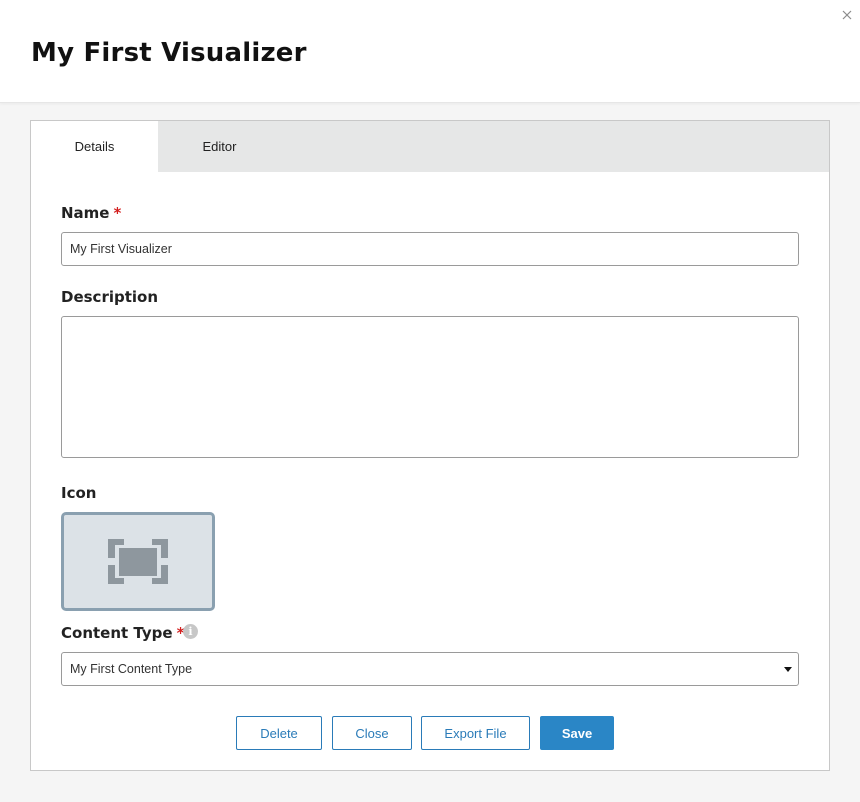 Image resolution: width=860 pixels, height=802 pixels. I want to click on chevron-down-icon, so click(788, 669).